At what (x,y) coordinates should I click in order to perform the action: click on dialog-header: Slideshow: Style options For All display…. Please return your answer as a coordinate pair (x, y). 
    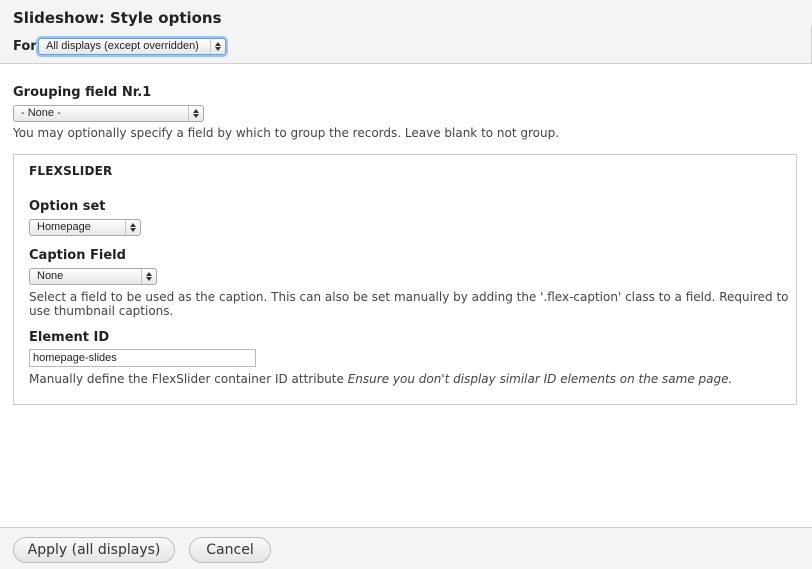
    Looking at the image, I should click on (406, 32).